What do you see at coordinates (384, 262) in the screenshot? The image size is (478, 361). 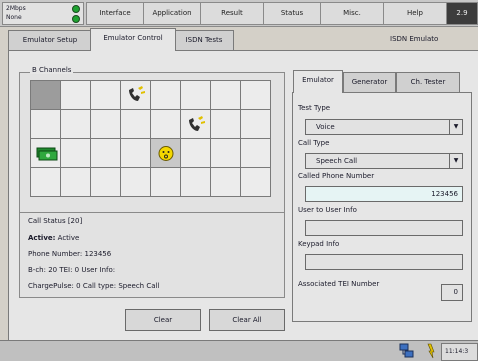 I see `keypad-info-input` at bounding box center [384, 262].